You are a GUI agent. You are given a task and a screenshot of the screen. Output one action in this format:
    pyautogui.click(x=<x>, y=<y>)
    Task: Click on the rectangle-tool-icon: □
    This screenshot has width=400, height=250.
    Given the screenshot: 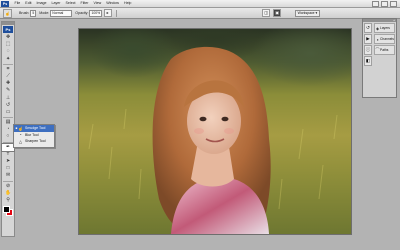 What is the action you would take?
    pyautogui.click(x=8, y=168)
    